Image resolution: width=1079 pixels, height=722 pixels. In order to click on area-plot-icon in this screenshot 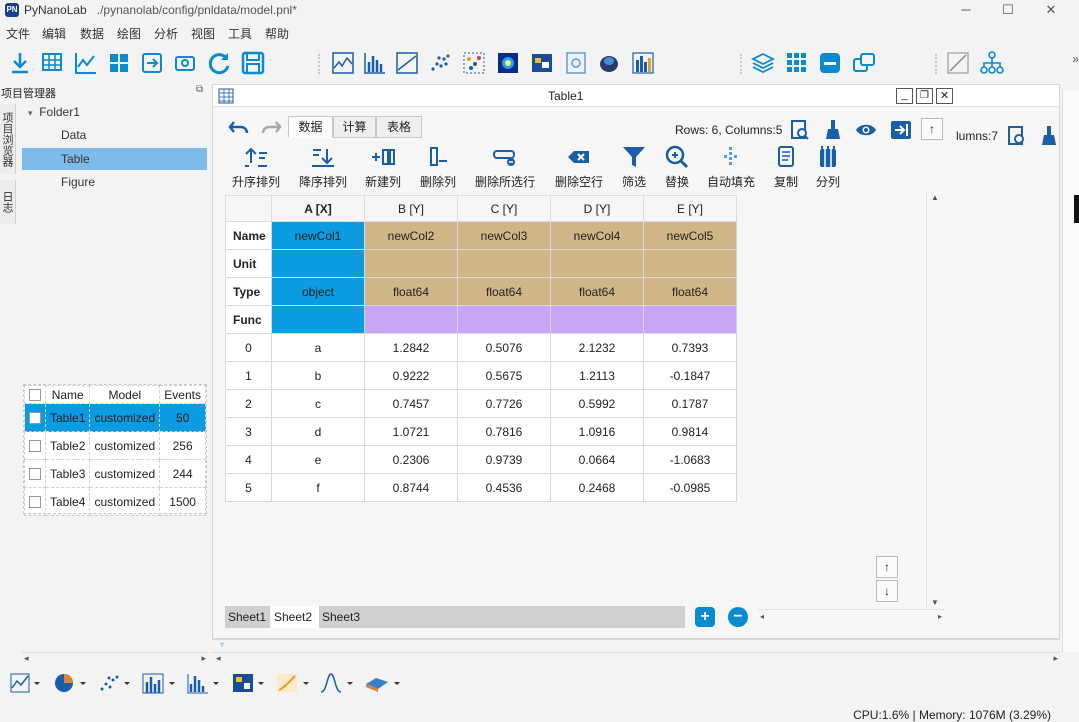, I will do `click(407, 63)`.